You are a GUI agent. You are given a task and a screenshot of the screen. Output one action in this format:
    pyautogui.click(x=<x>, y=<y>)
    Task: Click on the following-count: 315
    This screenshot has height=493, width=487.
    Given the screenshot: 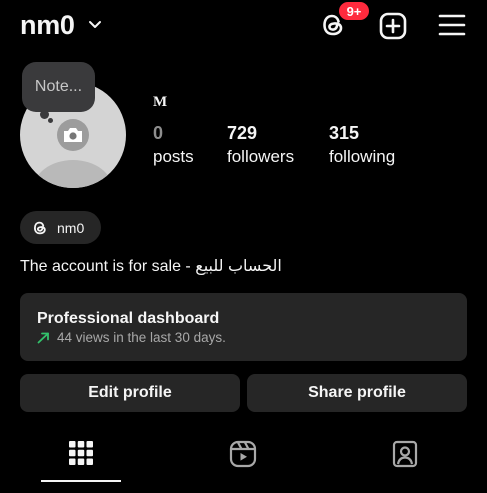 What is the action you would take?
    pyautogui.click(x=344, y=133)
    